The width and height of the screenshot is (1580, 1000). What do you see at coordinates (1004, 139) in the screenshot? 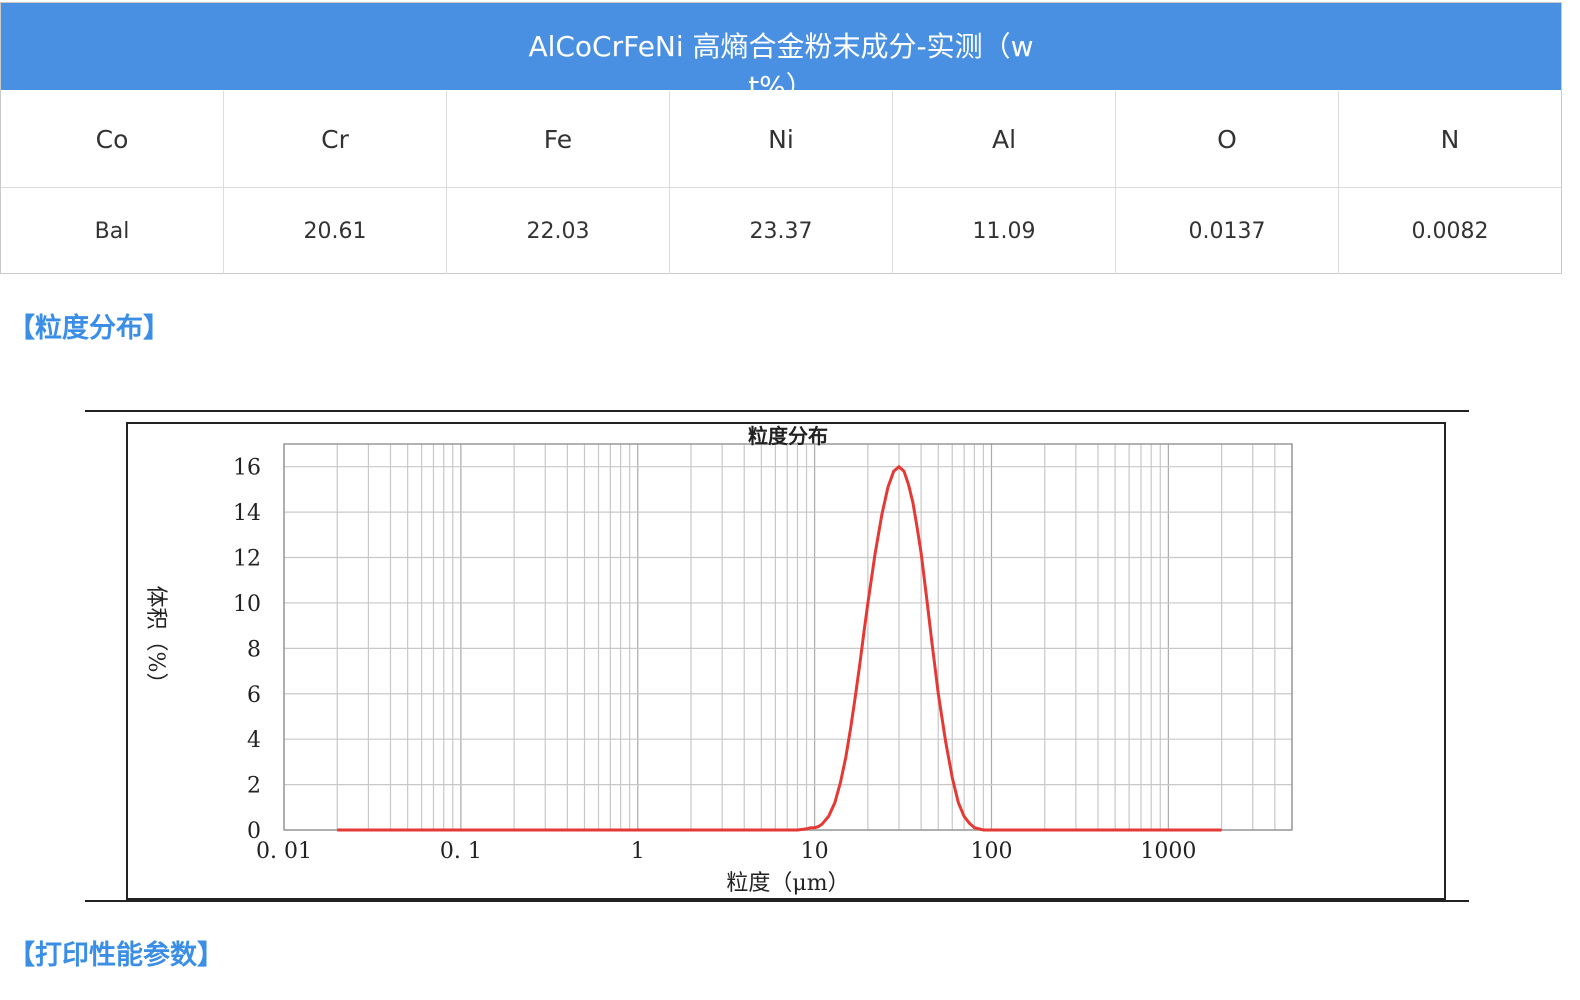
I see `column-header-al: Al` at bounding box center [1004, 139].